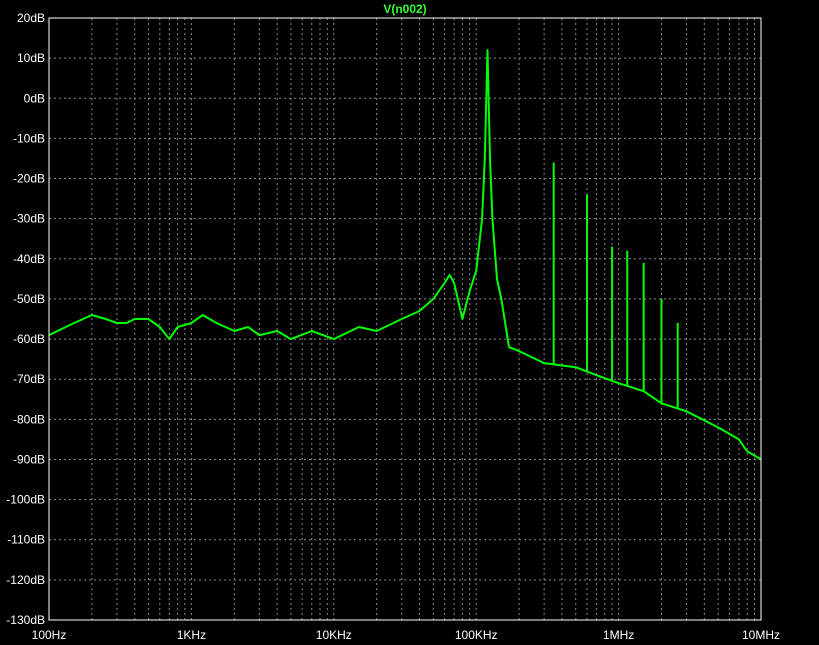 This screenshot has width=819, height=645. Describe the element at coordinates (29, 379) in the screenshot. I see `y-tick-label: -70dB` at that location.